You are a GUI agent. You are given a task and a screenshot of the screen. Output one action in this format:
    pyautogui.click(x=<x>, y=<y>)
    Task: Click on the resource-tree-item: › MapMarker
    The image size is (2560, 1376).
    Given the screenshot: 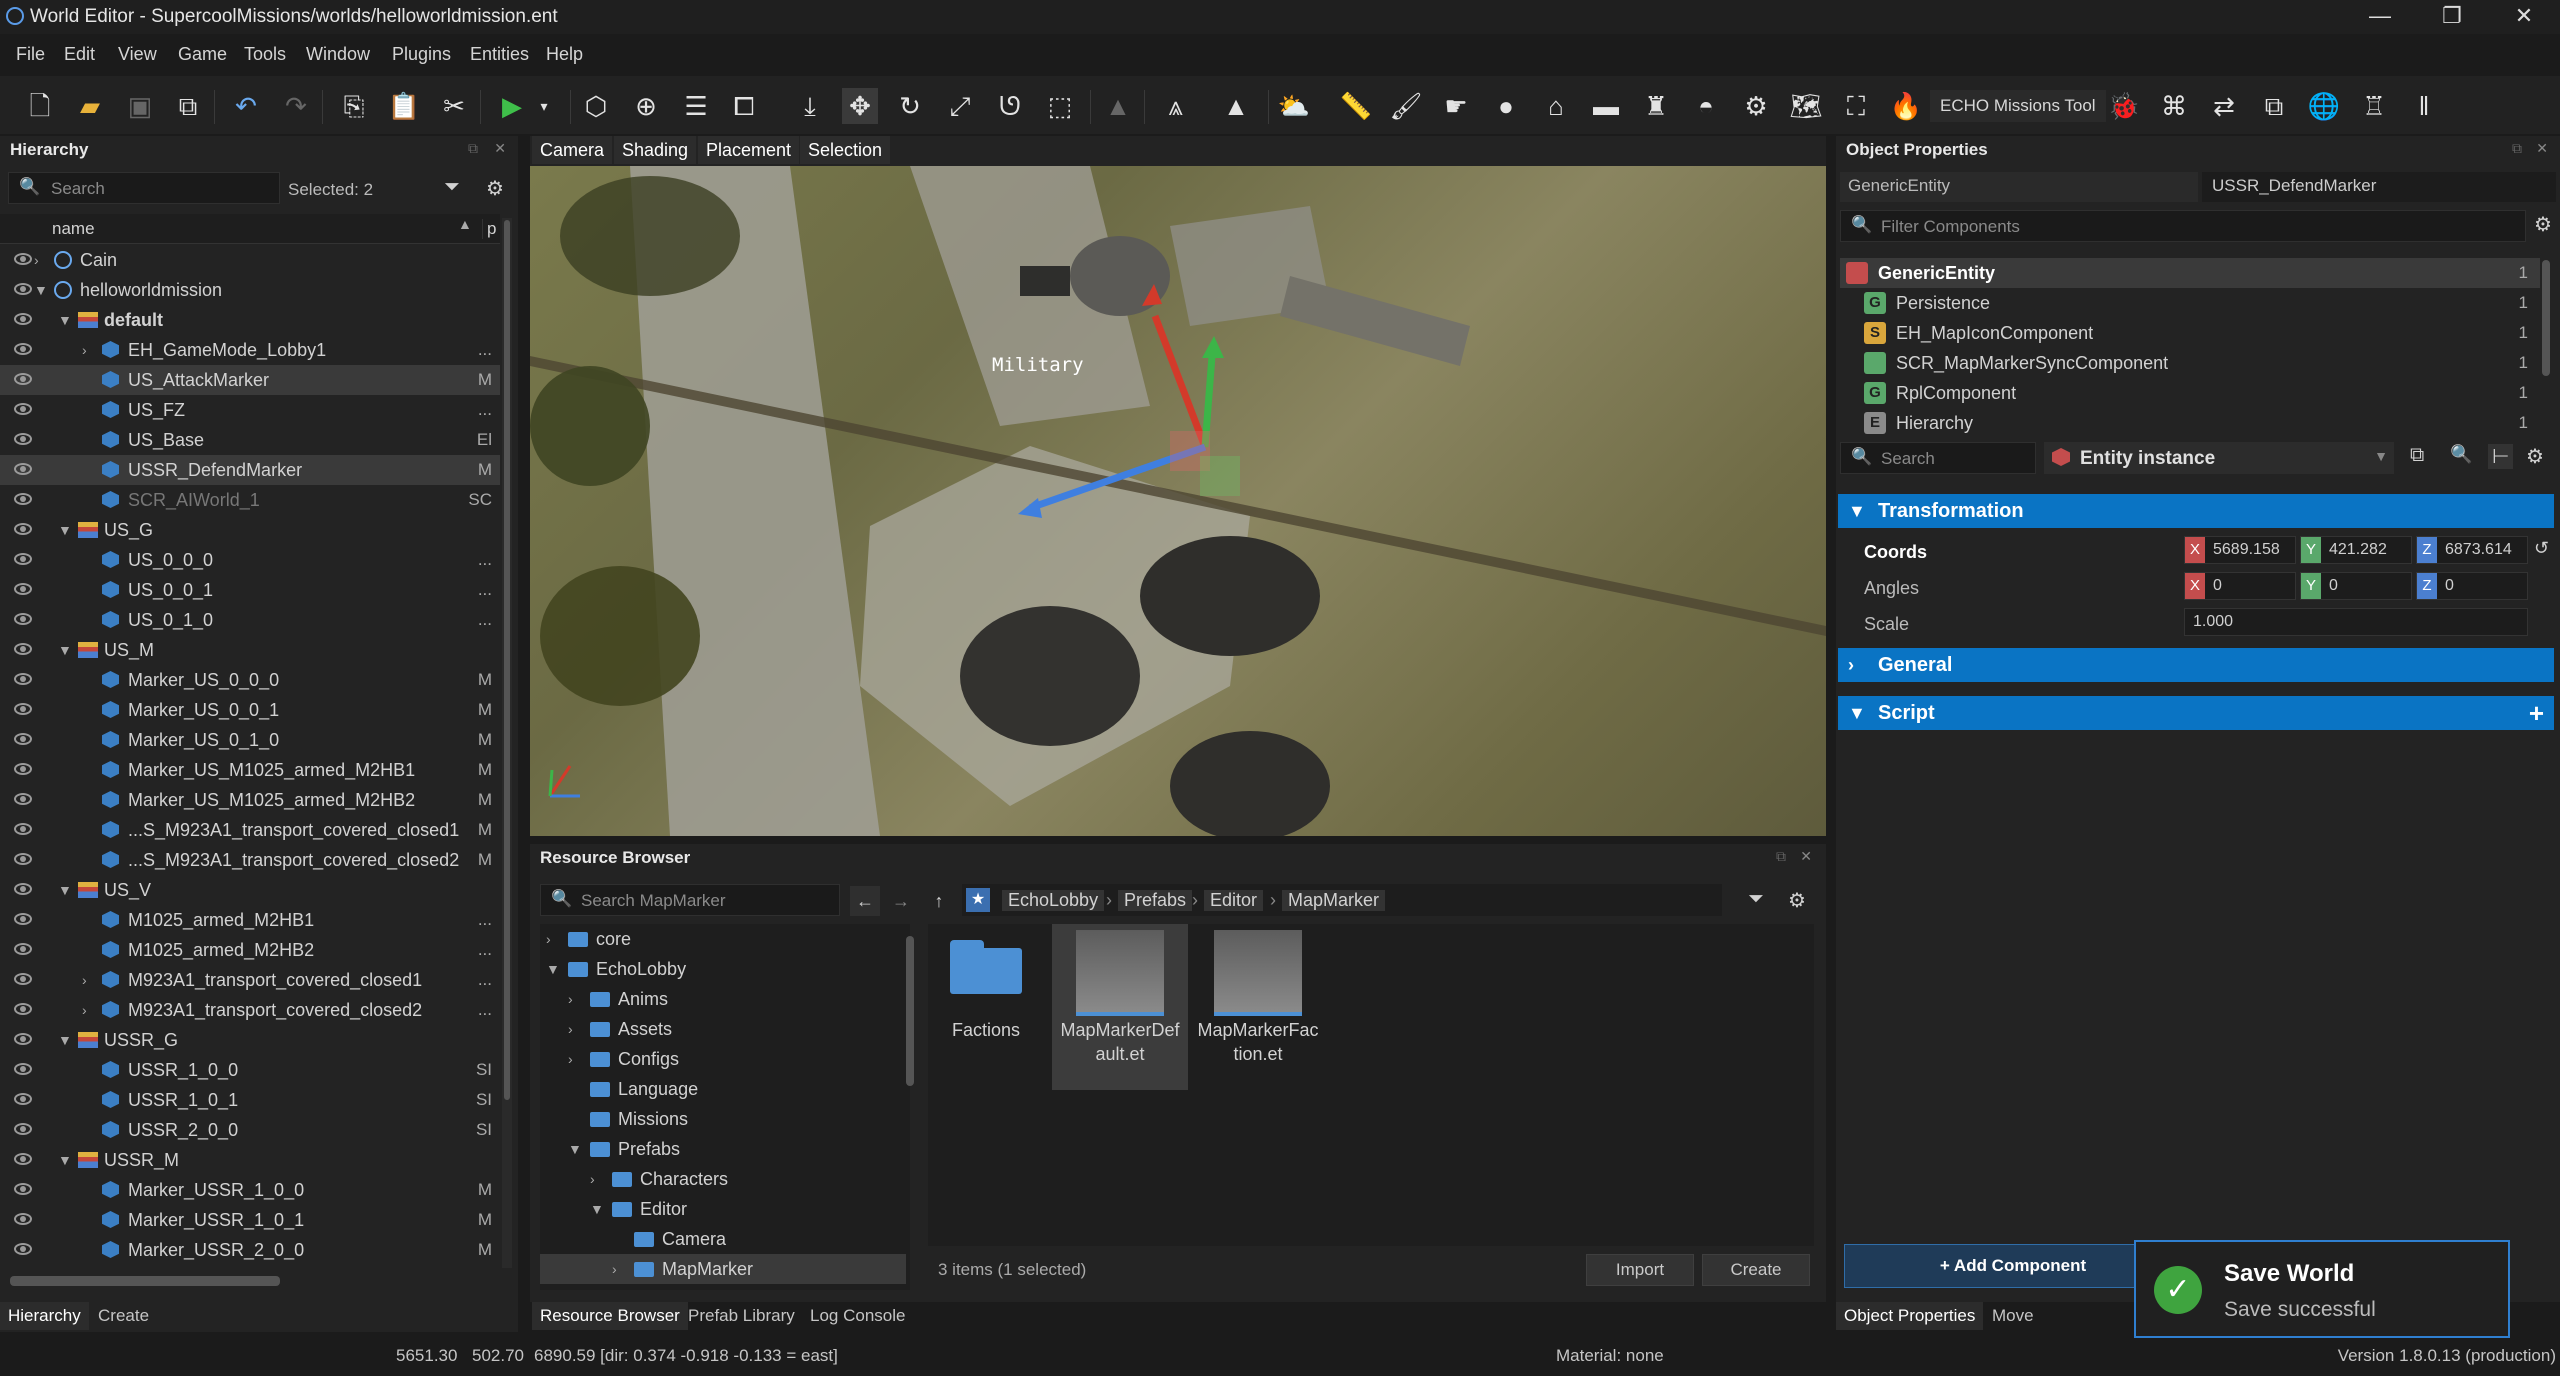 What is the action you would take?
    pyautogui.click(x=723, y=1269)
    